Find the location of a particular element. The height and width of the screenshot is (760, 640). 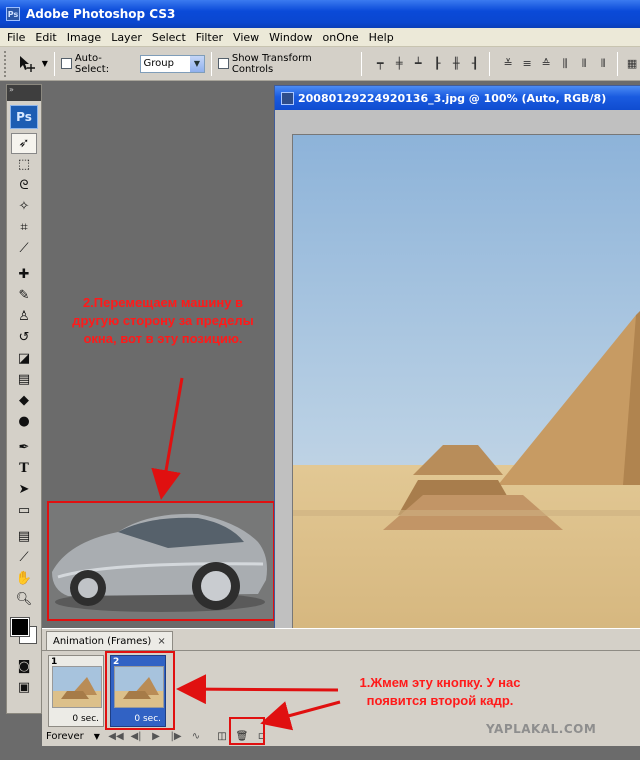

distribute-buttons: ≚ ≡ ≙ ⫼ ⦀ ⫴ is located at coordinates (555, 64).